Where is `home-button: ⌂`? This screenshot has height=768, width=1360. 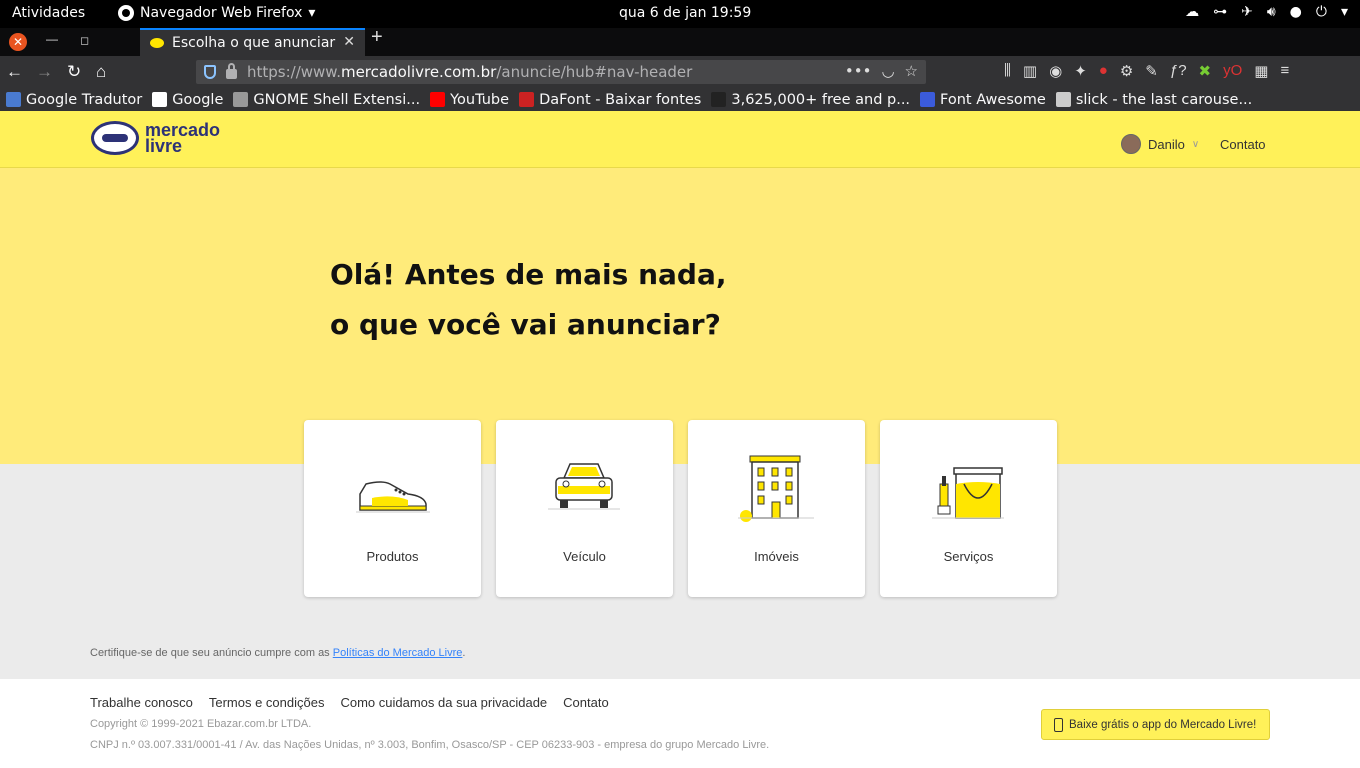
home-button: ⌂ is located at coordinates (101, 72).